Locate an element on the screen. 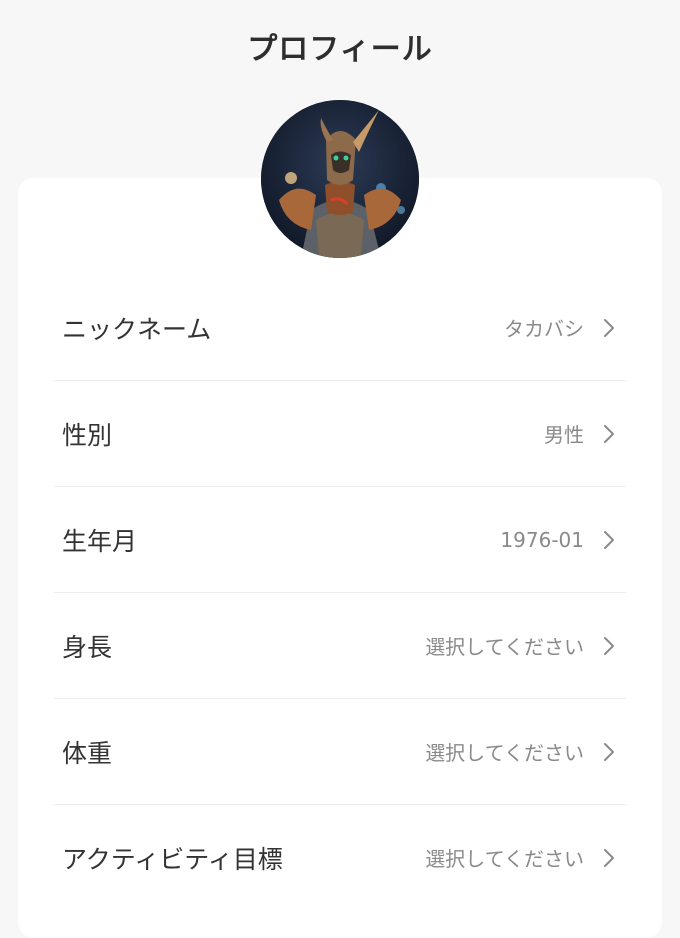  nickname-label: ニックネーム is located at coordinates (137, 329).